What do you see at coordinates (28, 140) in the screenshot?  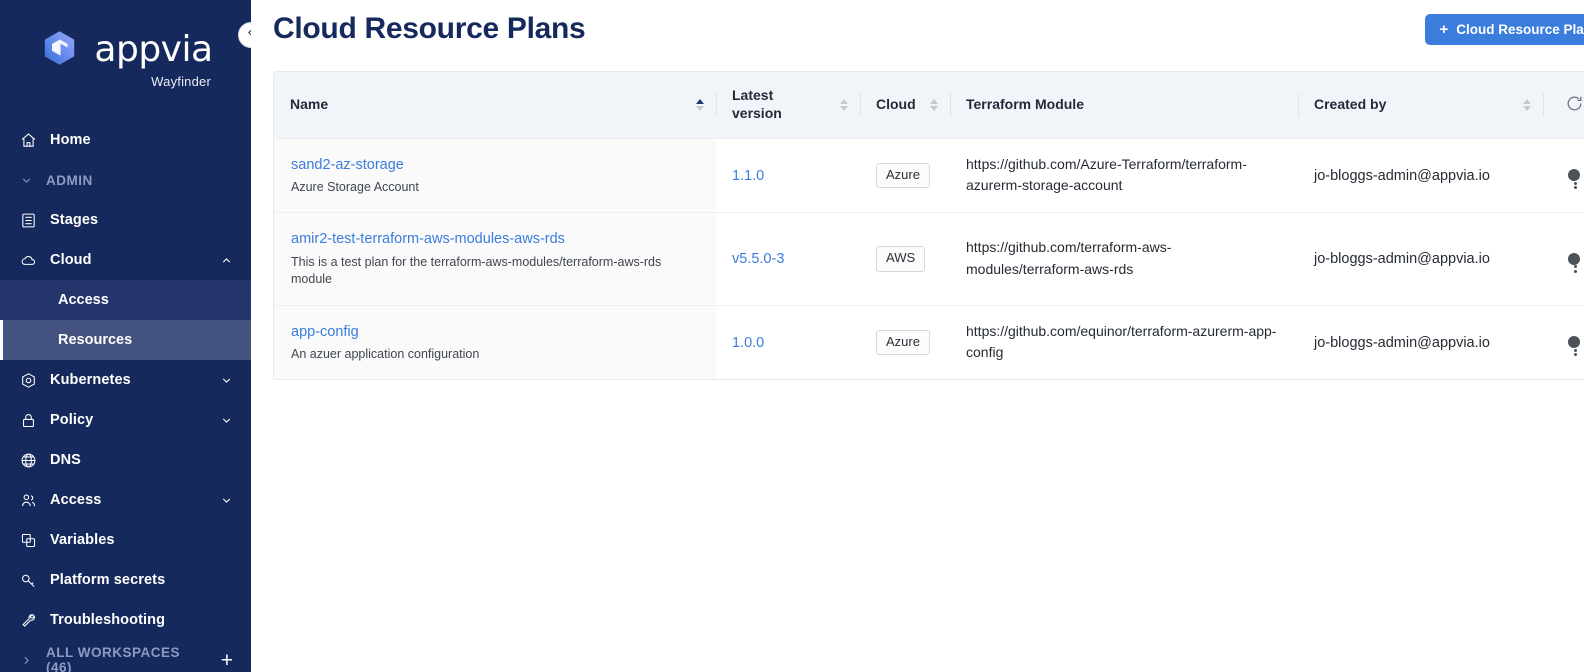 I see `home-icon` at bounding box center [28, 140].